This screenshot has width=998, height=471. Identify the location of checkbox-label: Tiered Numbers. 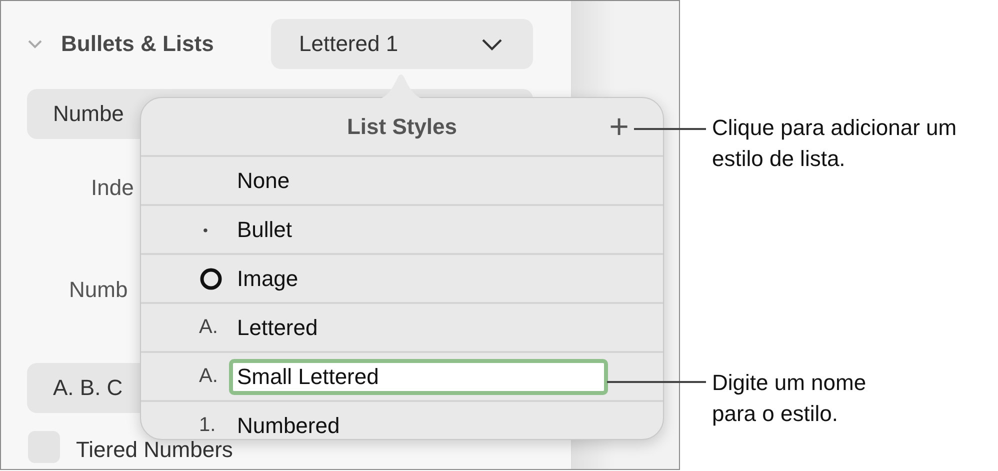
(154, 450).